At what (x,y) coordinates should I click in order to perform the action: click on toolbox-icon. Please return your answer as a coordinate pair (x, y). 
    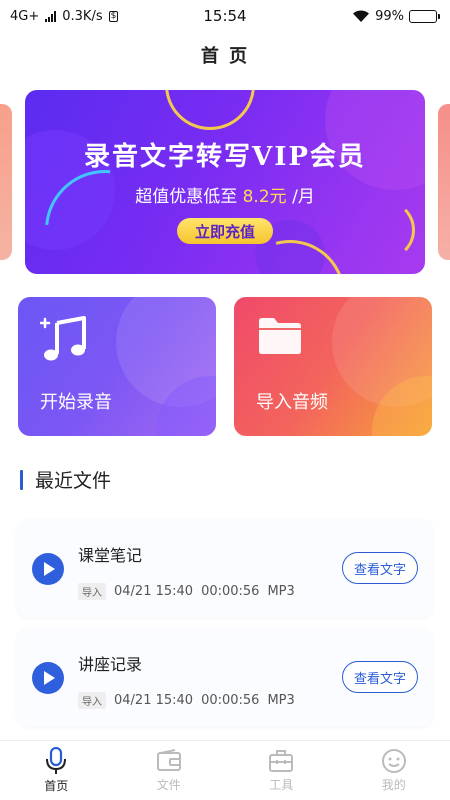
    Looking at the image, I should click on (281, 761).